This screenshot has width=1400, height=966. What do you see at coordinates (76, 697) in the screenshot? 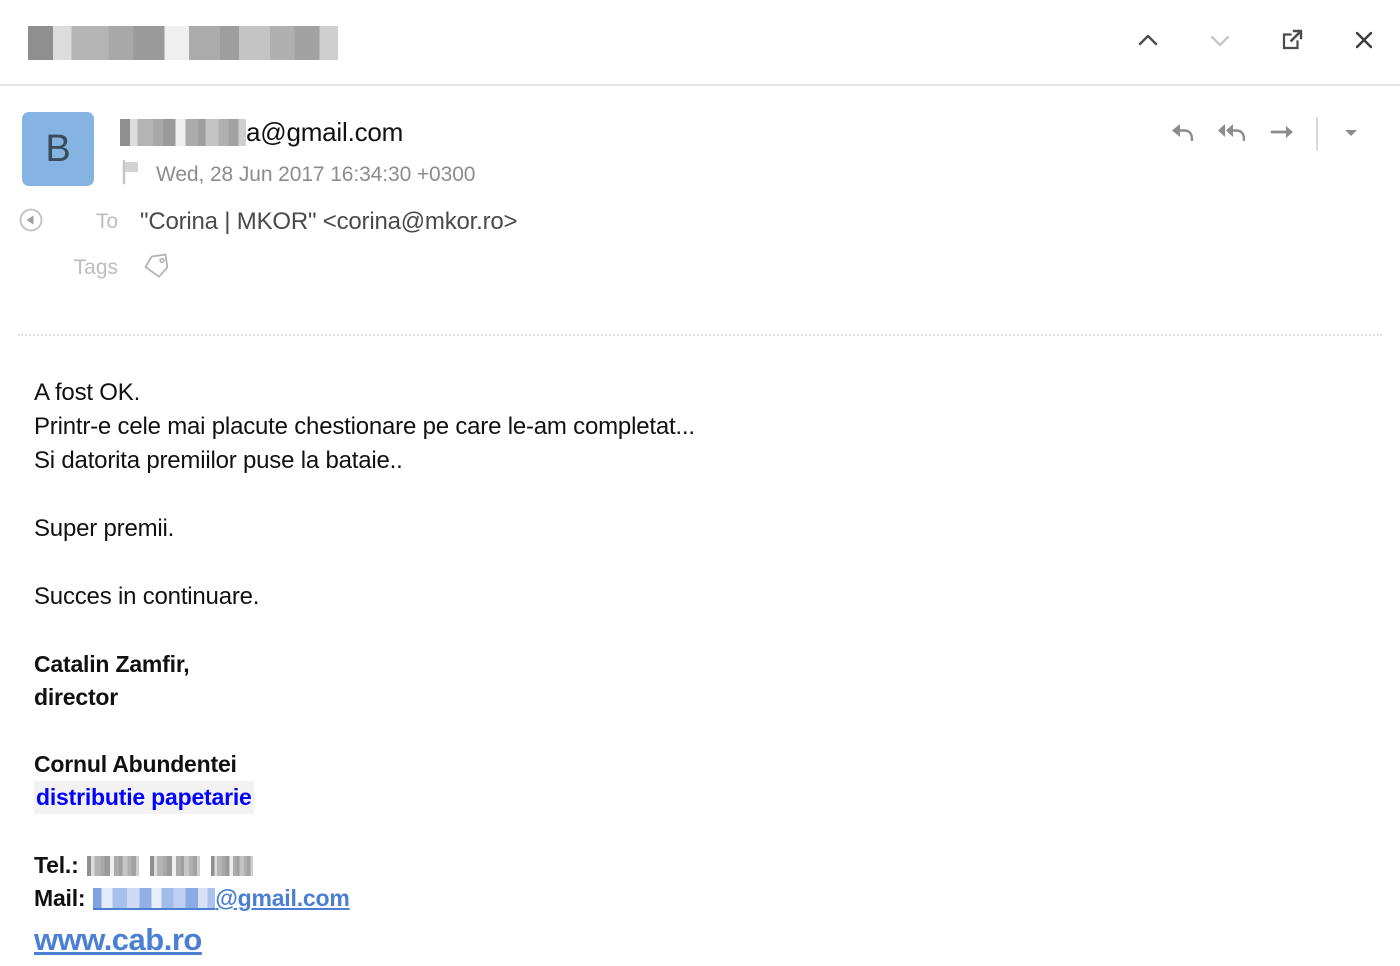
I see `signature-role: director` at bounding box center [76, 697].